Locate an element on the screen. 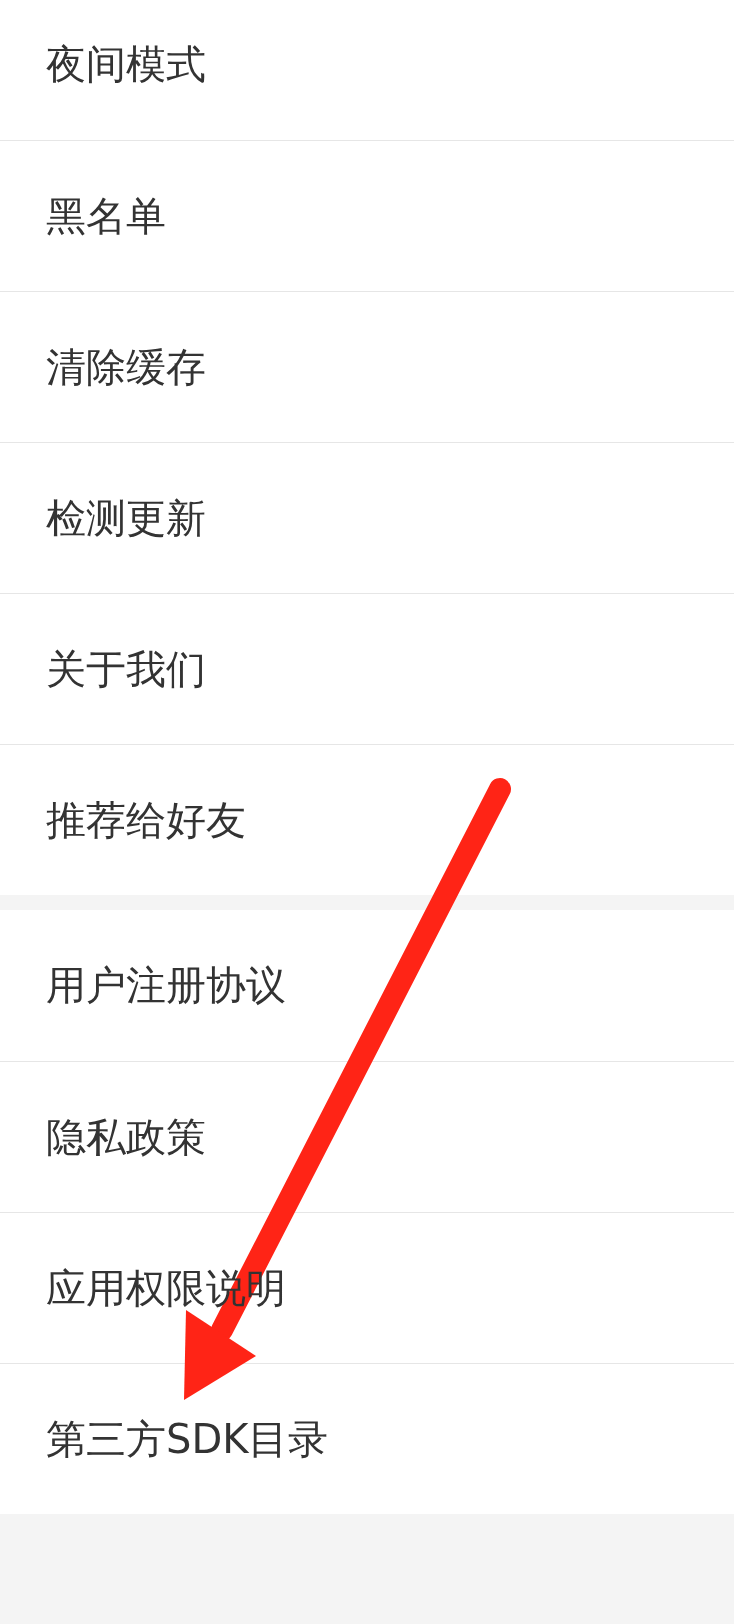 This screenshot has width=734, height=1624. menu-item: 关于我们 is located at coordinates (126, 669).